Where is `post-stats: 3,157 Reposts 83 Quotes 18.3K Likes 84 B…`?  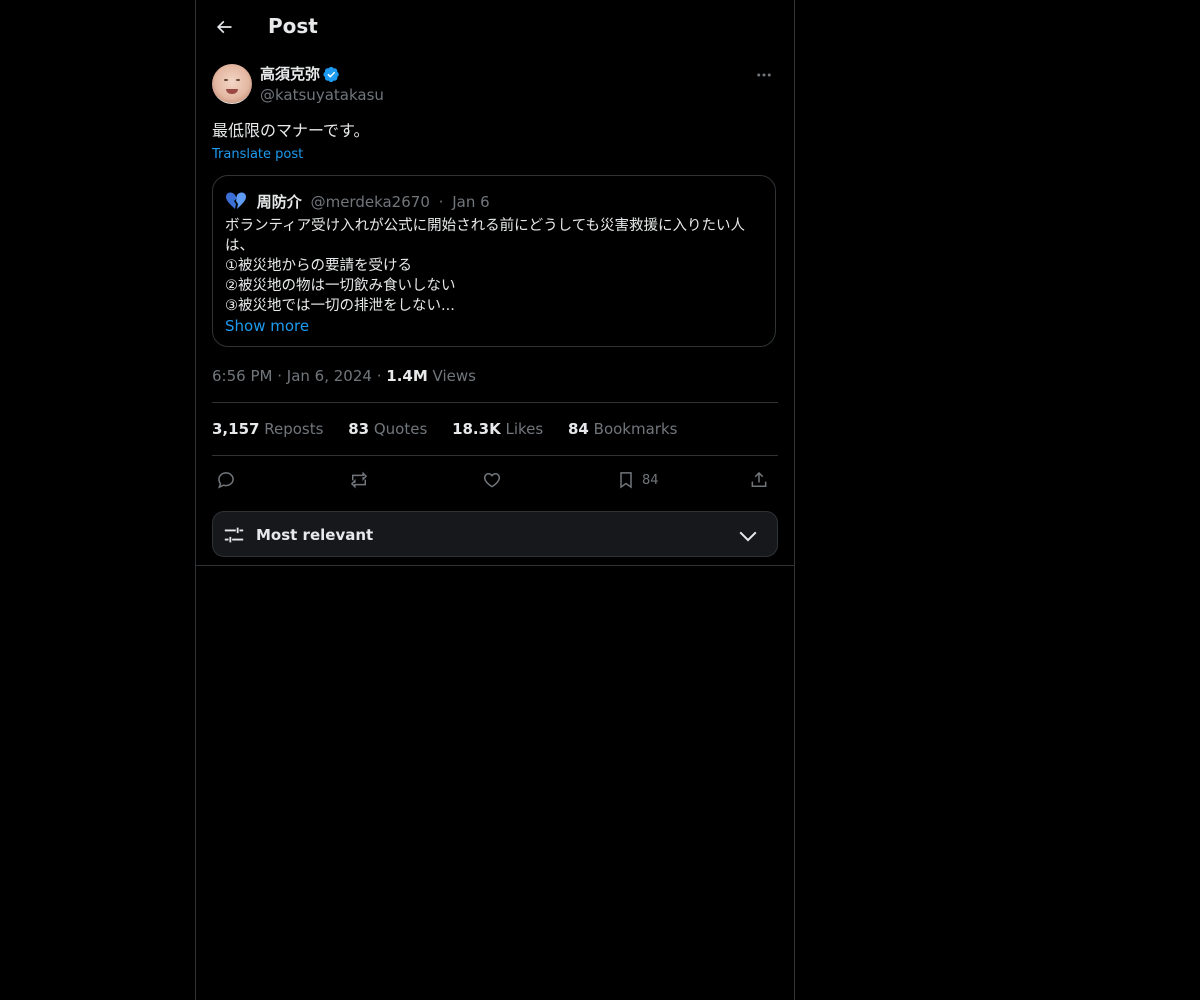 post-stats: 3,157 Reposts 83 Quotes 18.3K Likes 84 B… is located at coordinates (454, 429).